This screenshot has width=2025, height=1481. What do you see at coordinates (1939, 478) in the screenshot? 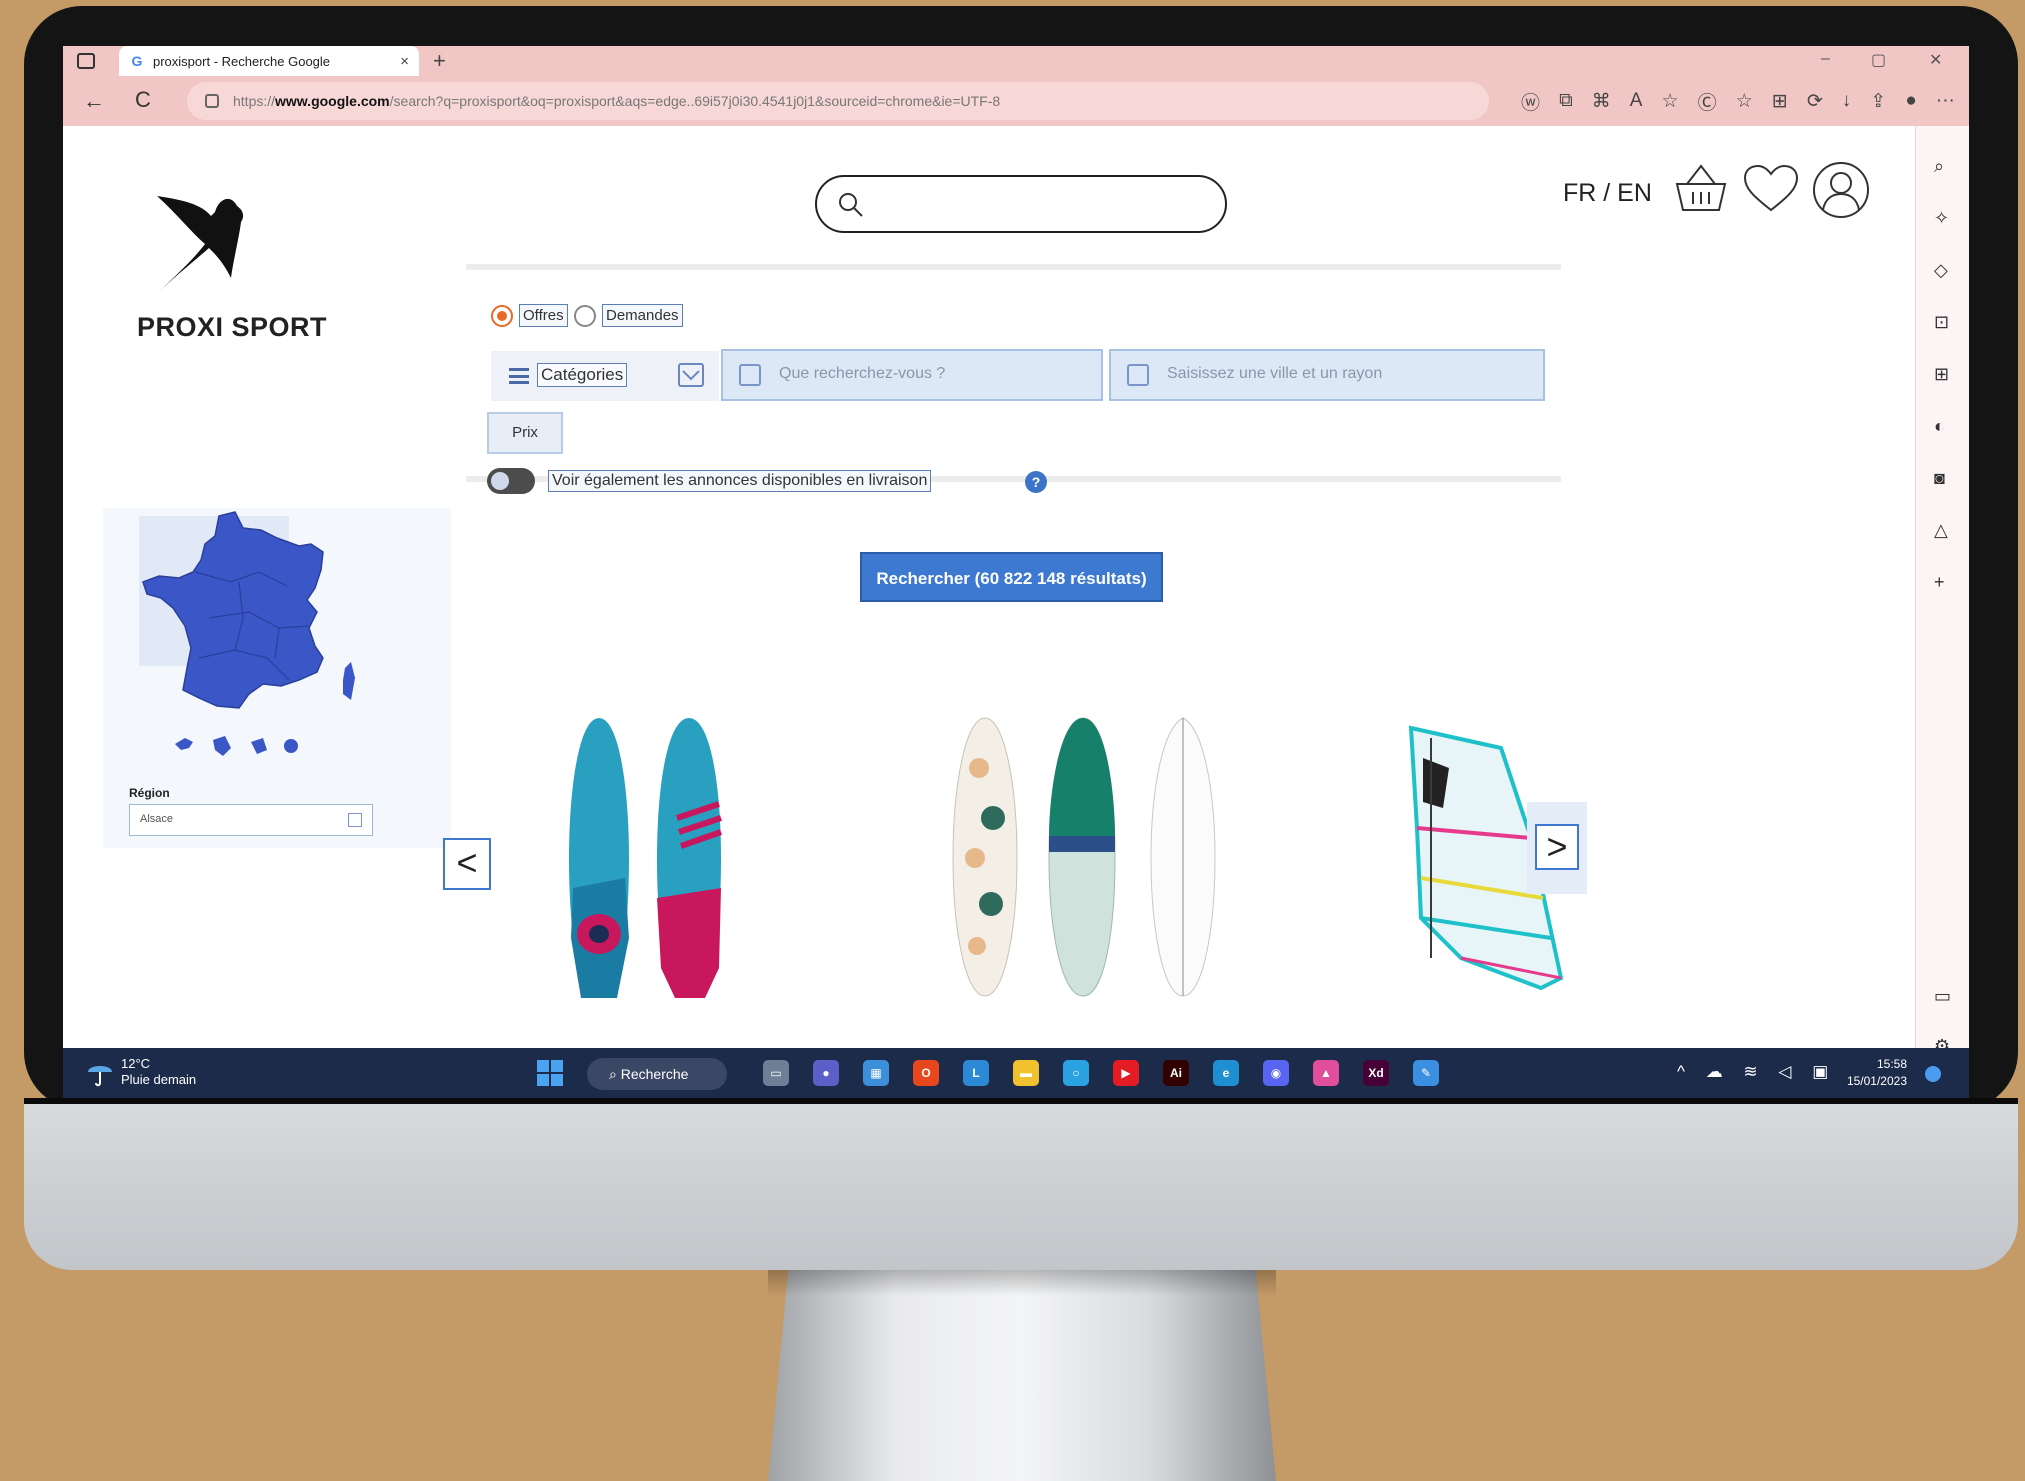
I see `sidebar-outlook-icon: ◙` at bounding box center [1939, 478].